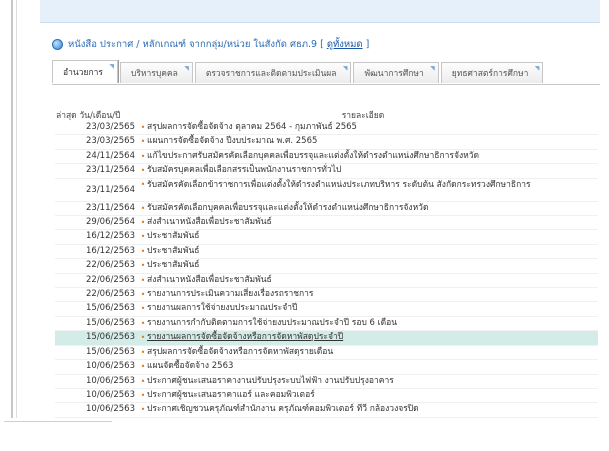 The width and height of the screenshot is (609, 451). I want to click on row-link: รายงานการประเมินความเสี่ยงเรื่องรถราชการ, so click(372, 294).